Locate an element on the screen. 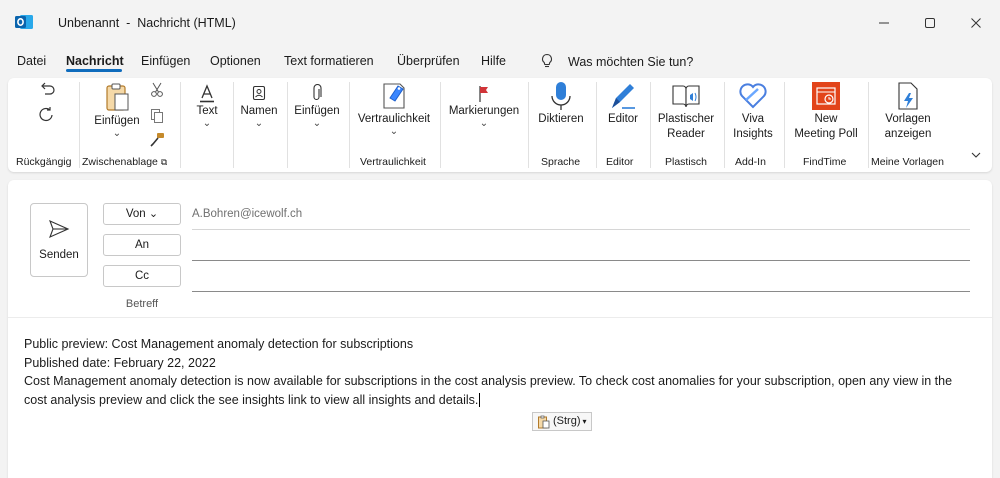  editor-button: Editor is located at coordinates (623, 103).